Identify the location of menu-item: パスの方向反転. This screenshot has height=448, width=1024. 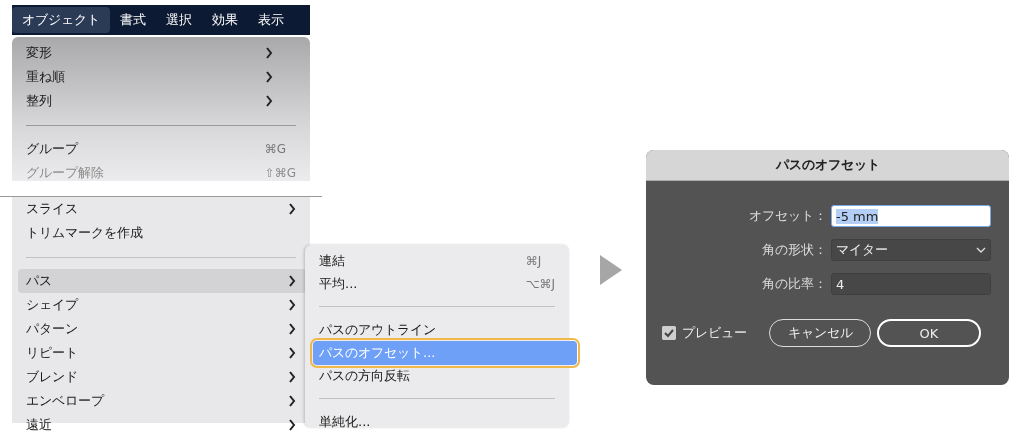
(420, 375).